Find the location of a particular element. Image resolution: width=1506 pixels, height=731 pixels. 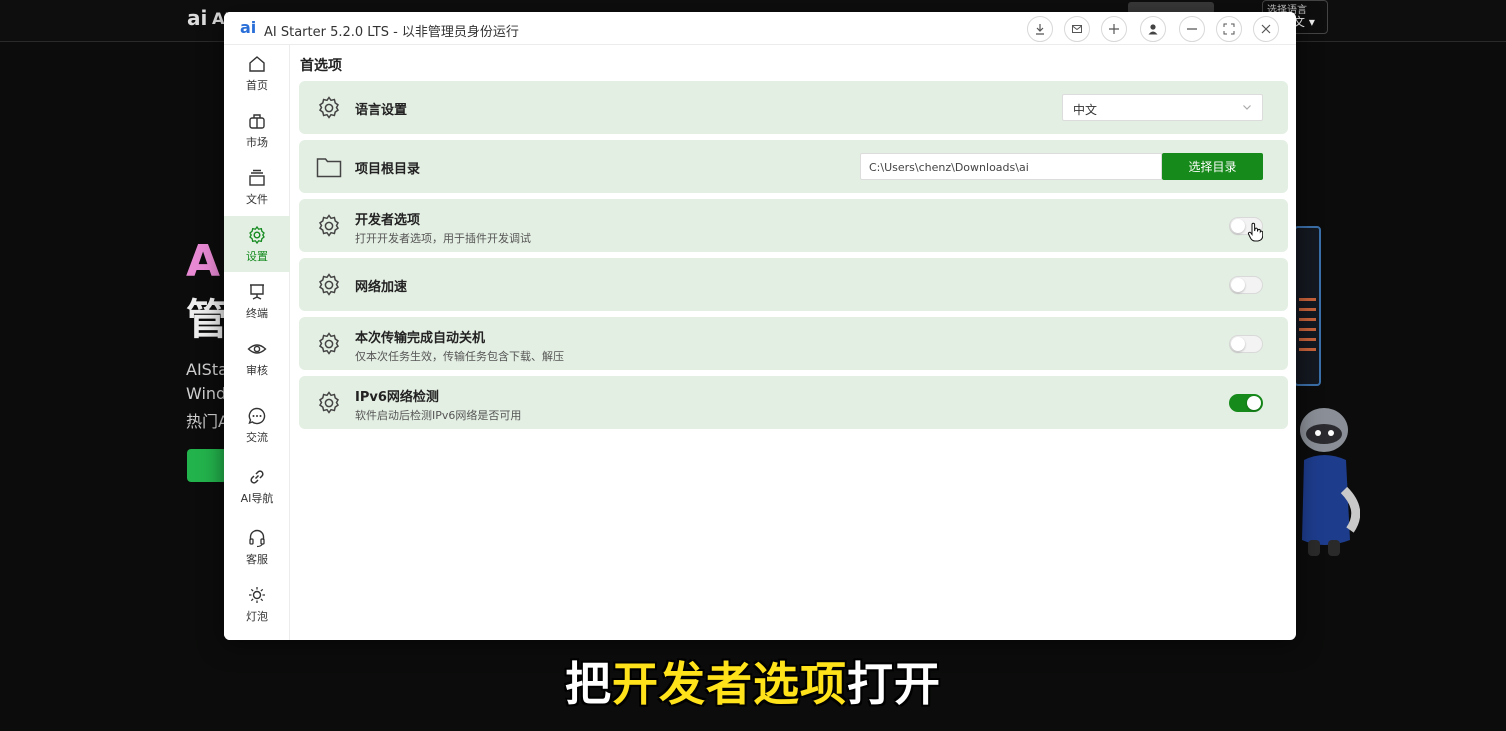

sidebar-item-label: 客服 is located at coordinates (257, 559).